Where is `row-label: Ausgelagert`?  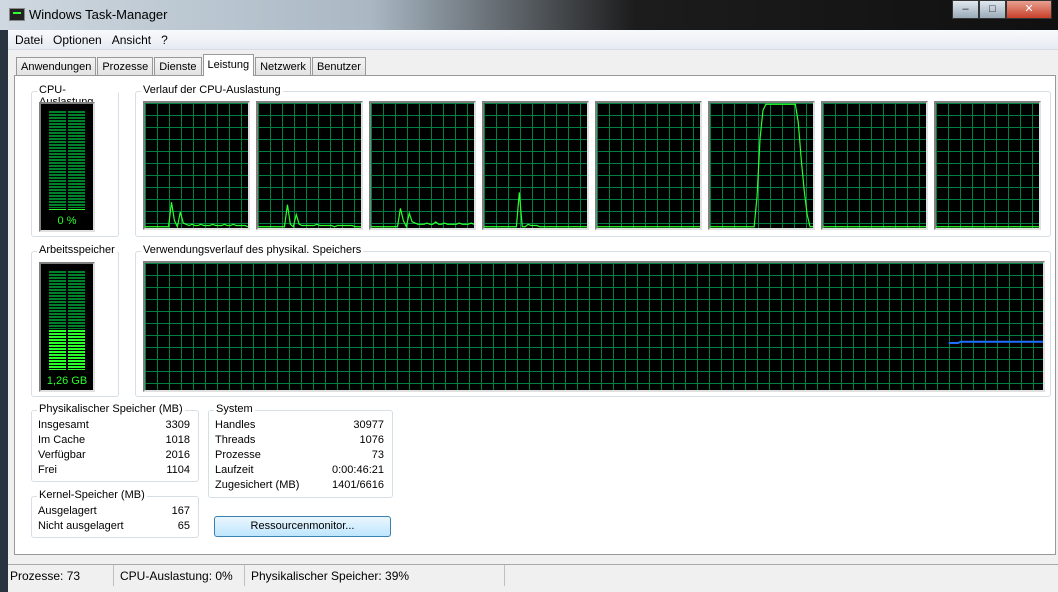
row-label: Ausgelagert is located at coordinates (67, 511).